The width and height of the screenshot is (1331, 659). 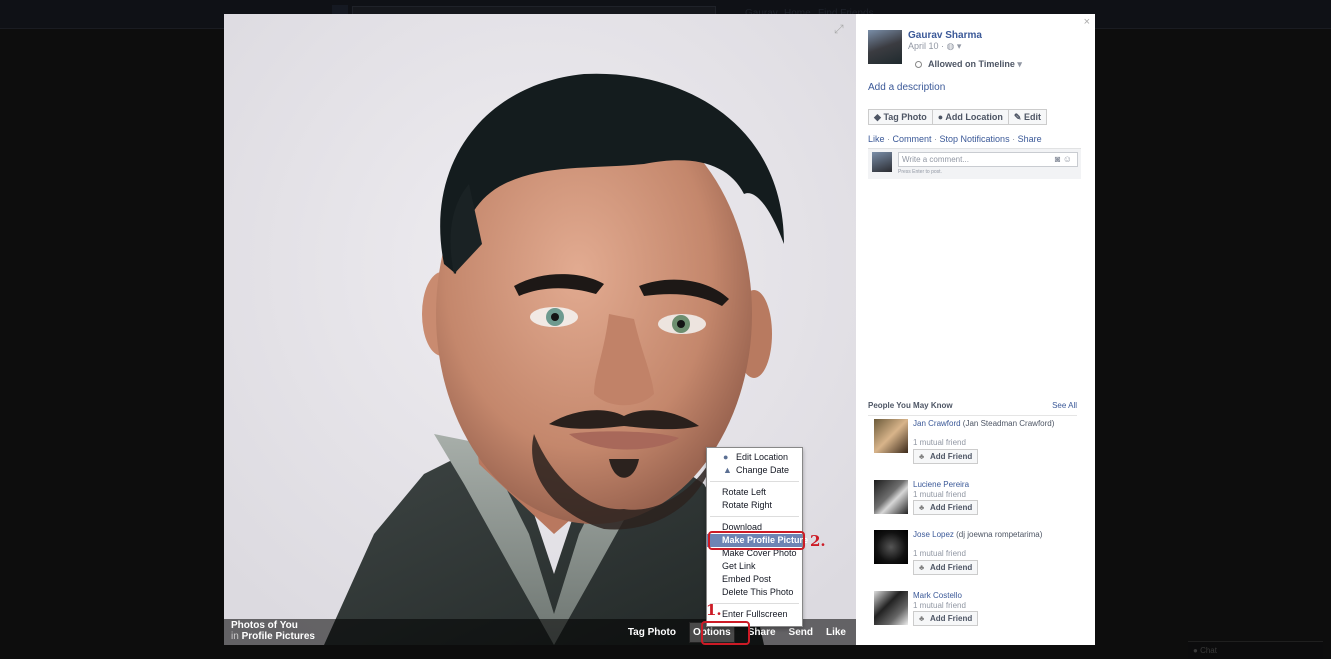 I want to click on person-name-link: Mark Costello, so click(x=937, y=595).